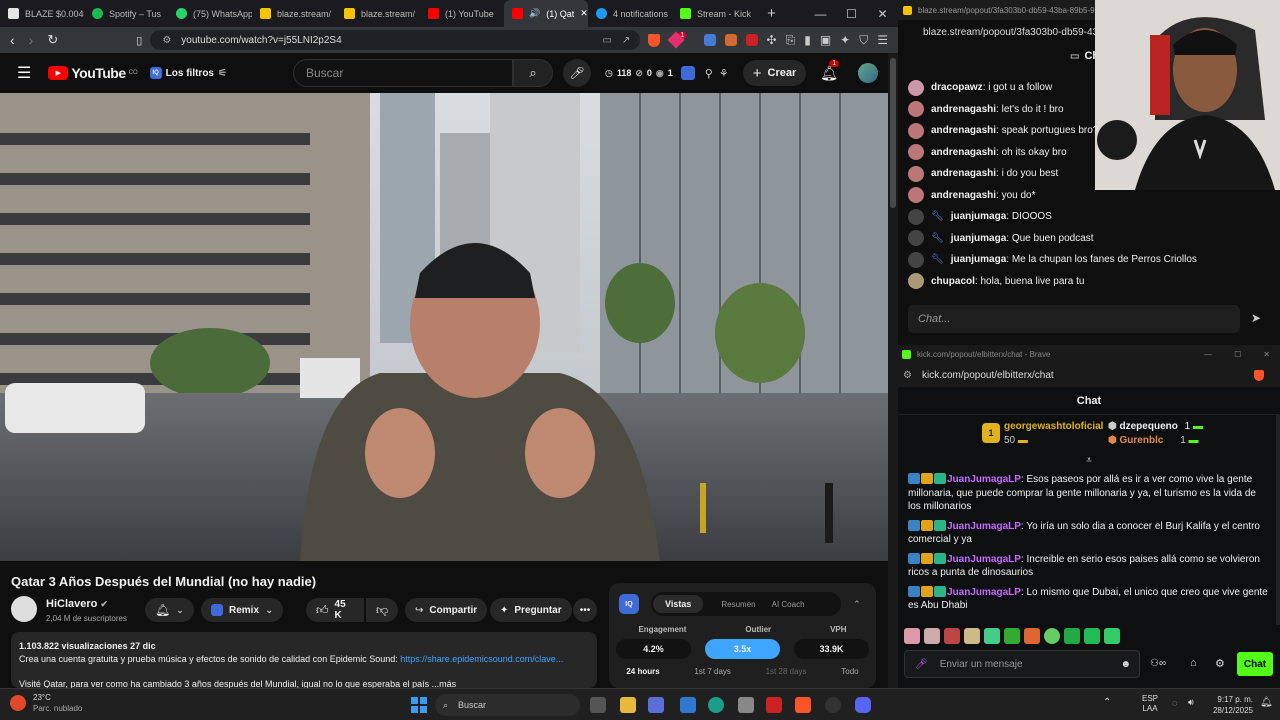 This screenshot has height=720, width=1280. What do you see at coordinates (335, 610) in the screenshot?
I see `like-button: 👍︎ 45 K` at bounding box center [335, 610].